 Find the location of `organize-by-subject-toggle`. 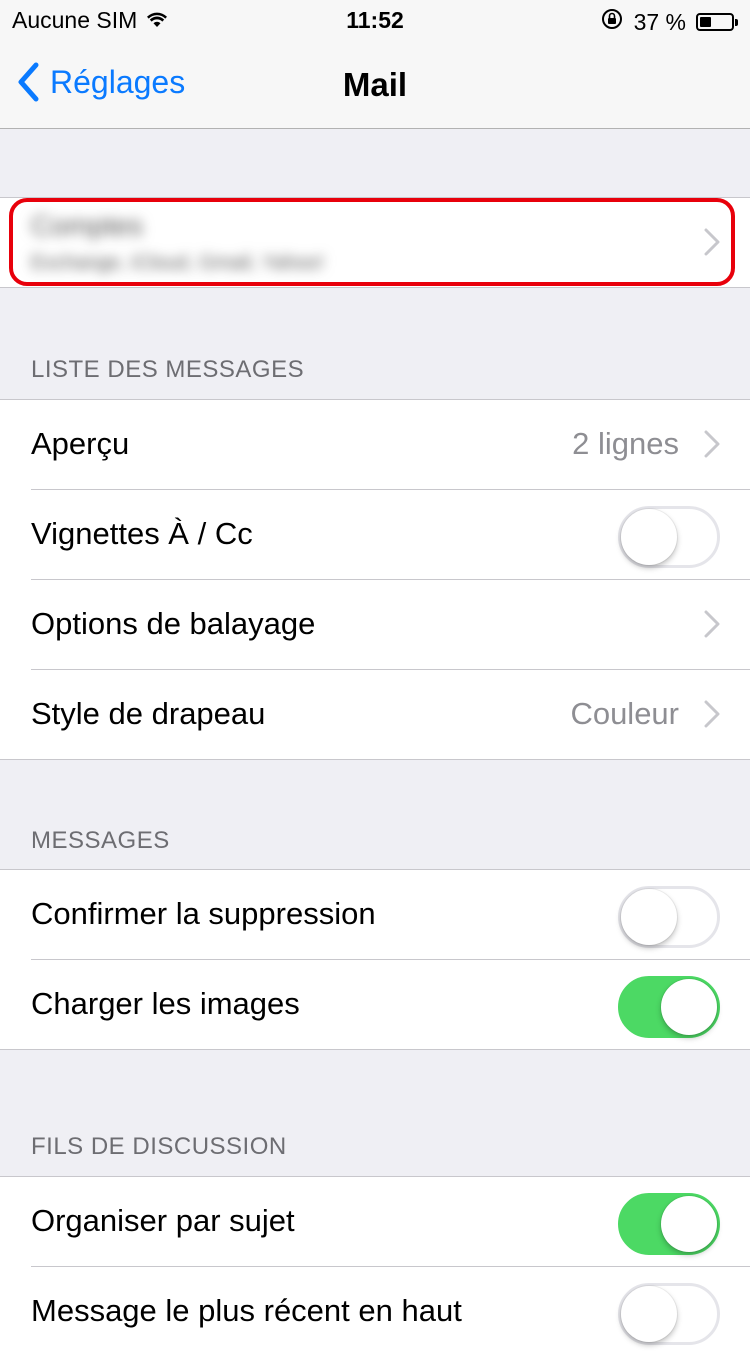

organize-by-subject-toggle is located at coordinates (669, 1224).